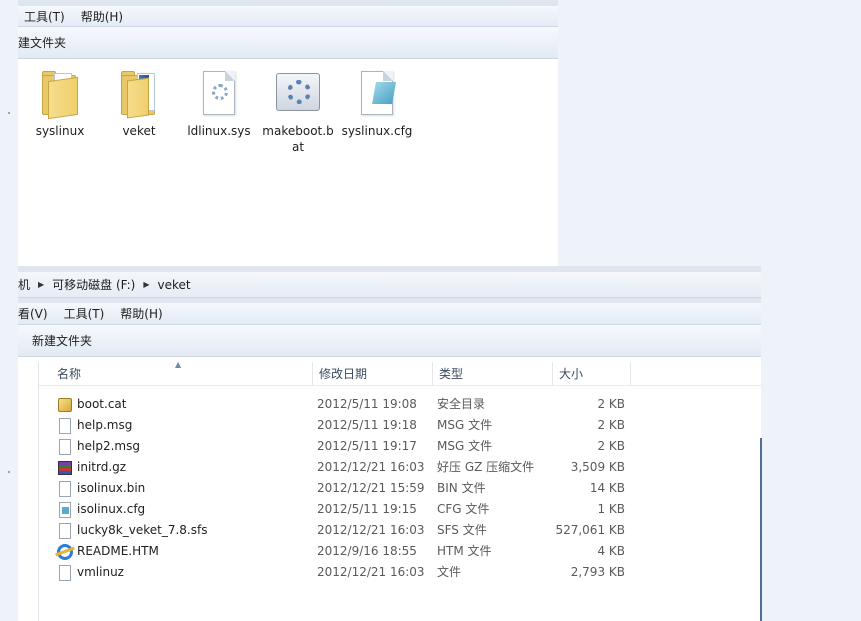 This screenshot has width=861, height=621. Describe the element at coordinates (139, 131) in the screenshot. I see `item-label: veket` at that location.